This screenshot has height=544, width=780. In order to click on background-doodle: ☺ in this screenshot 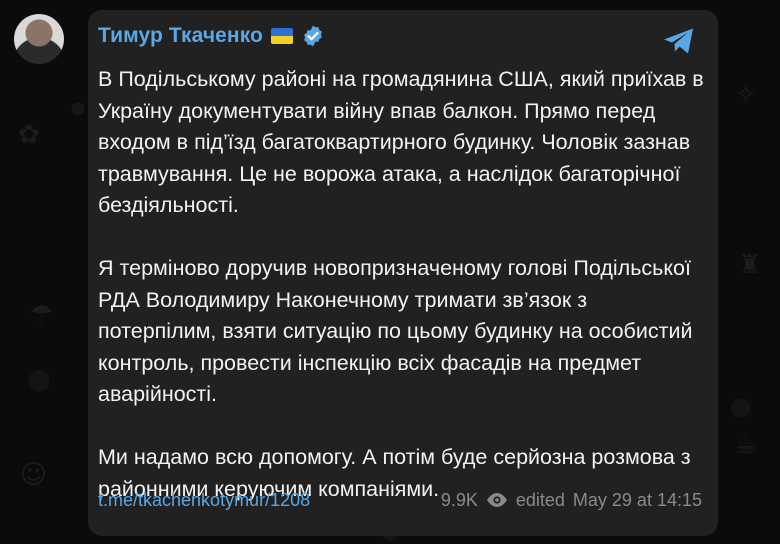, I will do `click(34, 475)`.